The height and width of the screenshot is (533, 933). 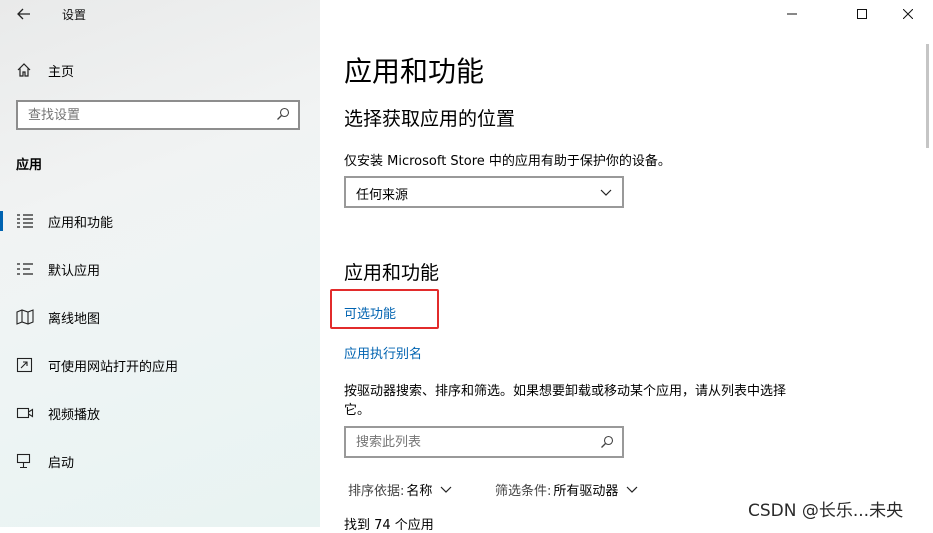 What do you see at coordinates (25, 413) in the screenshot?
I see `video-icon` at bounding box center [25, 413].